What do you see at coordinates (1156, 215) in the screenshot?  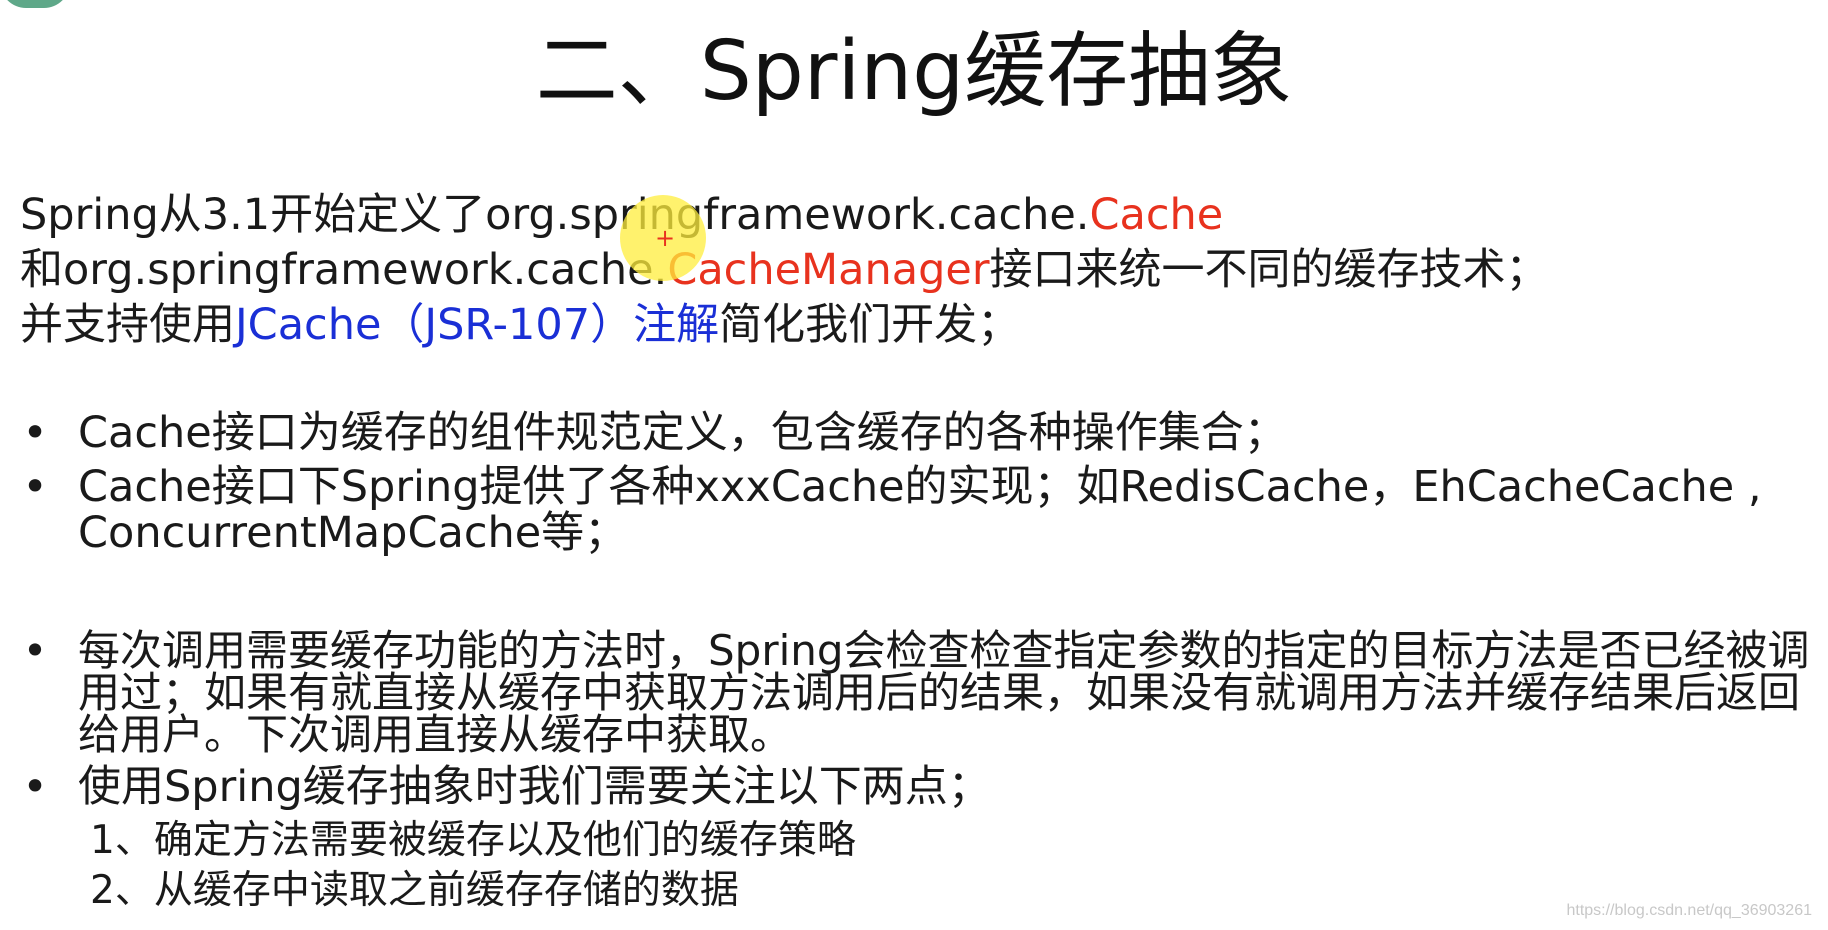 I see `cache-interface-name: Cache` at bounding box center [1156, 215].